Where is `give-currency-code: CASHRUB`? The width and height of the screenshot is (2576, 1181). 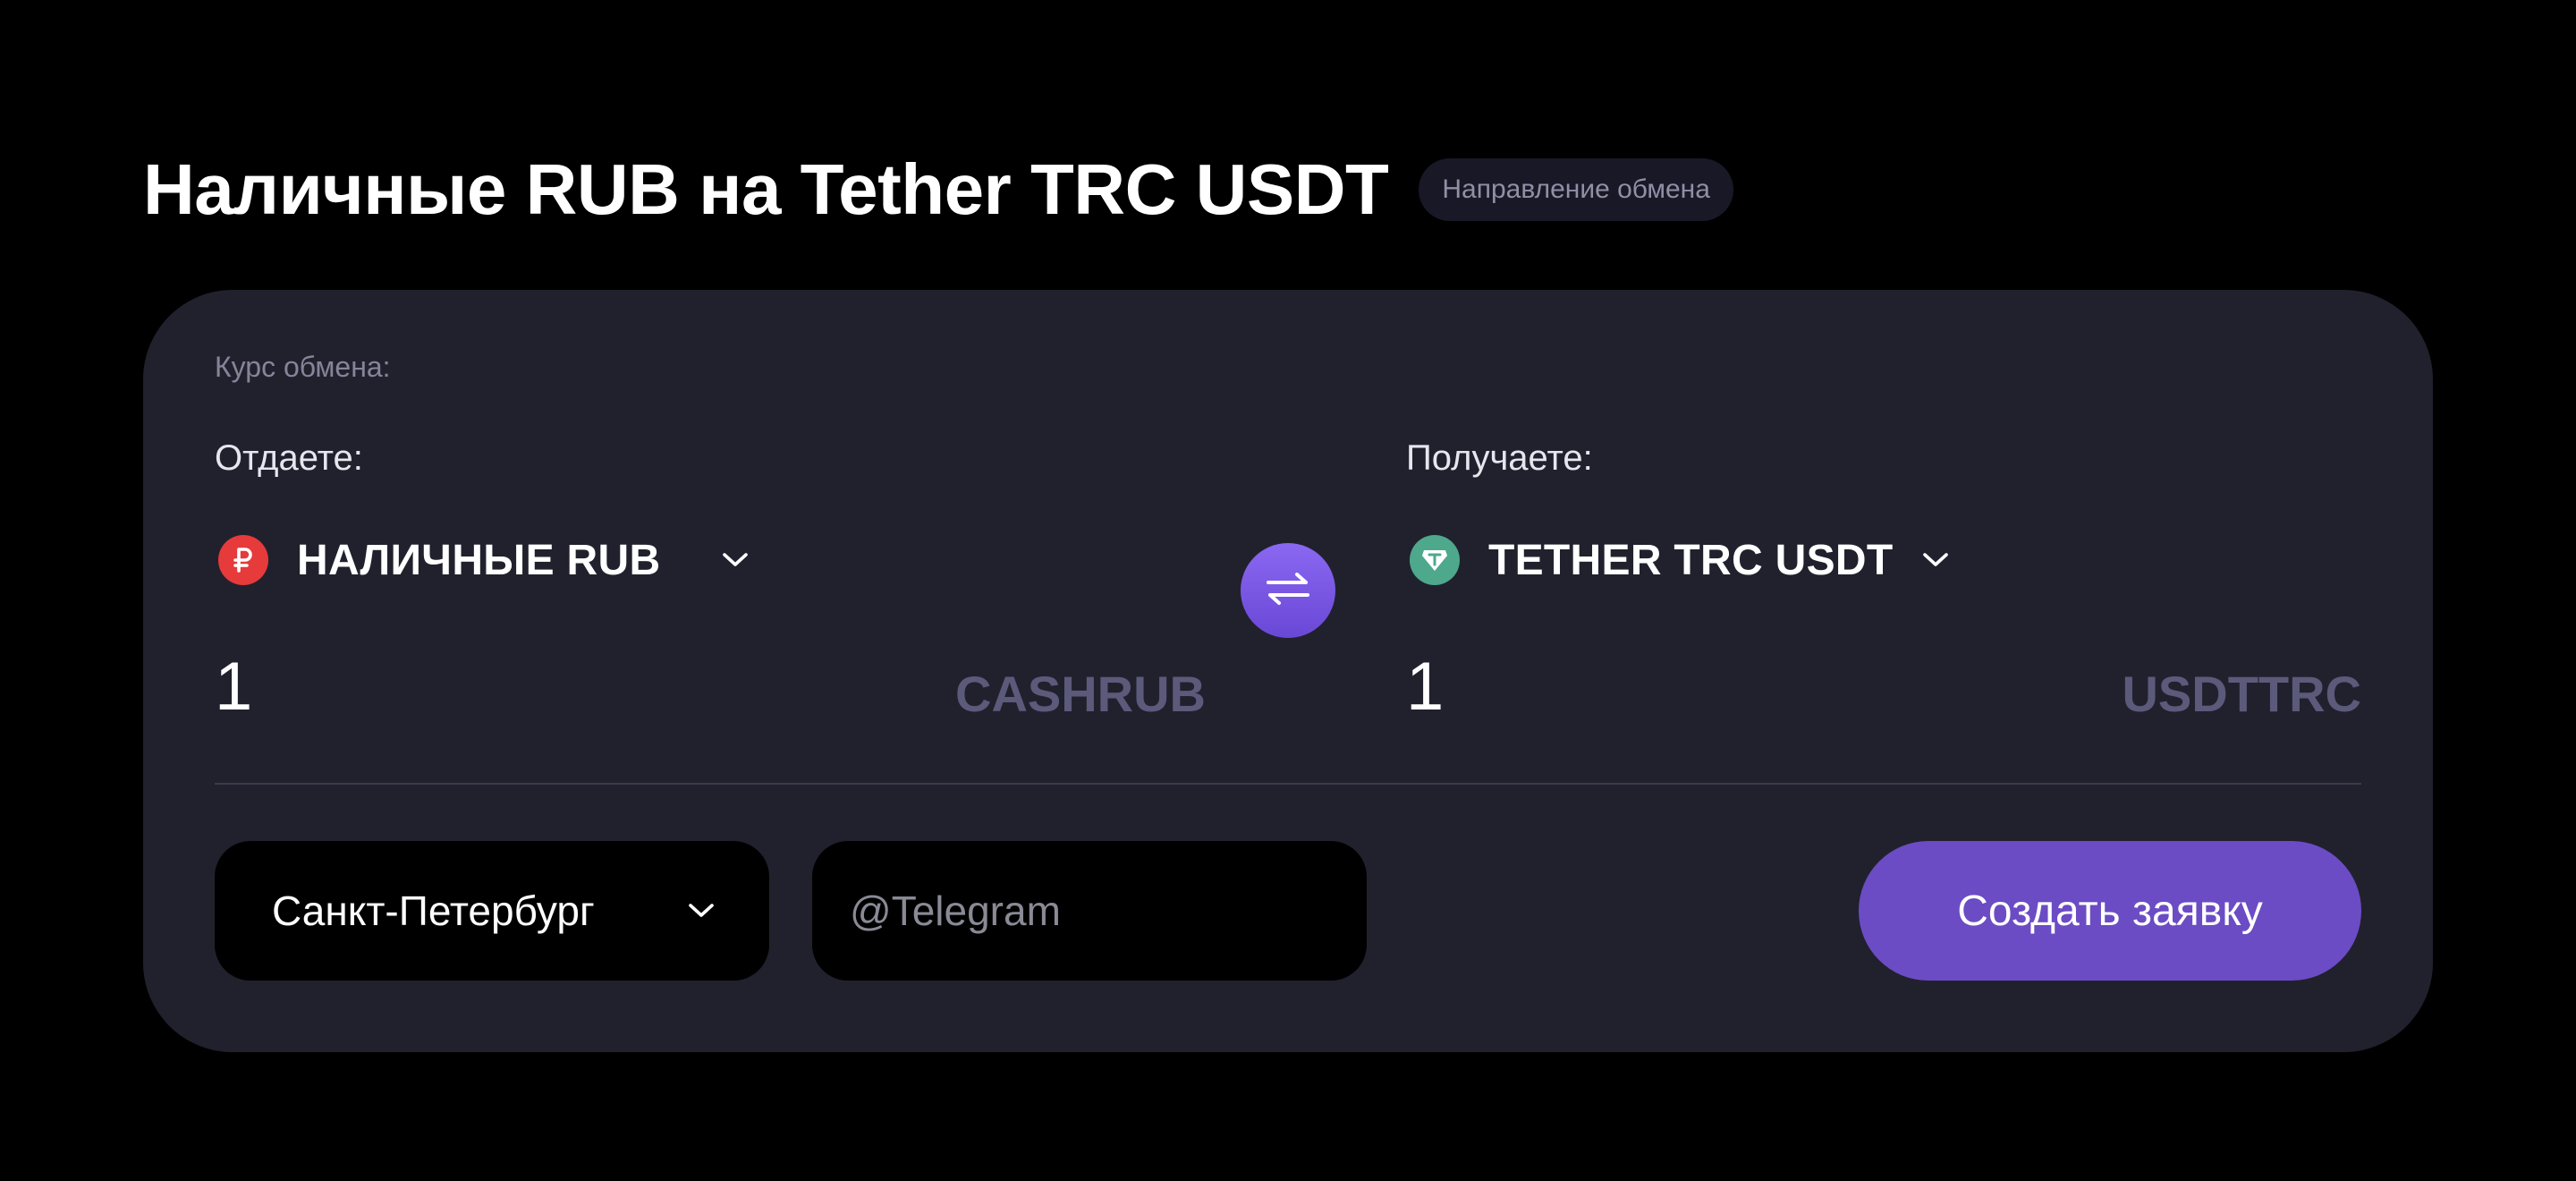
give-currency-code: CASHRUB is located at coordinates (1080, 694).